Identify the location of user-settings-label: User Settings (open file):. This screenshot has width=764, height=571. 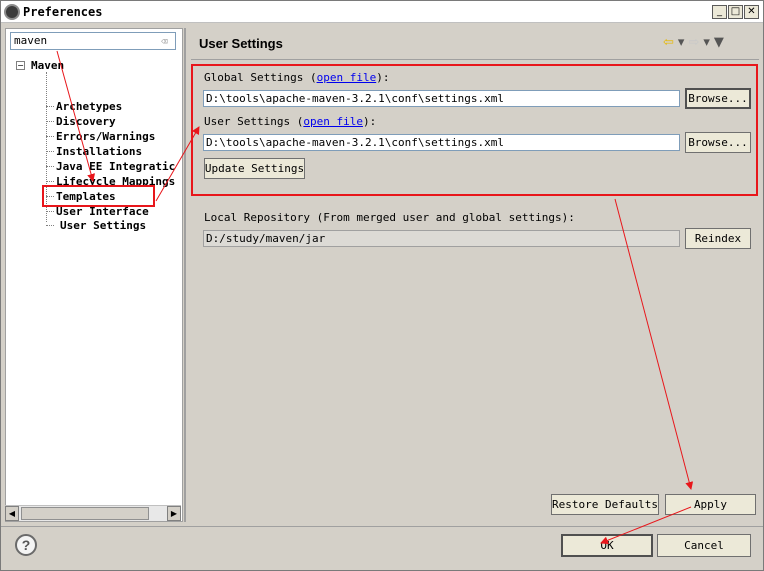
(290, 121).